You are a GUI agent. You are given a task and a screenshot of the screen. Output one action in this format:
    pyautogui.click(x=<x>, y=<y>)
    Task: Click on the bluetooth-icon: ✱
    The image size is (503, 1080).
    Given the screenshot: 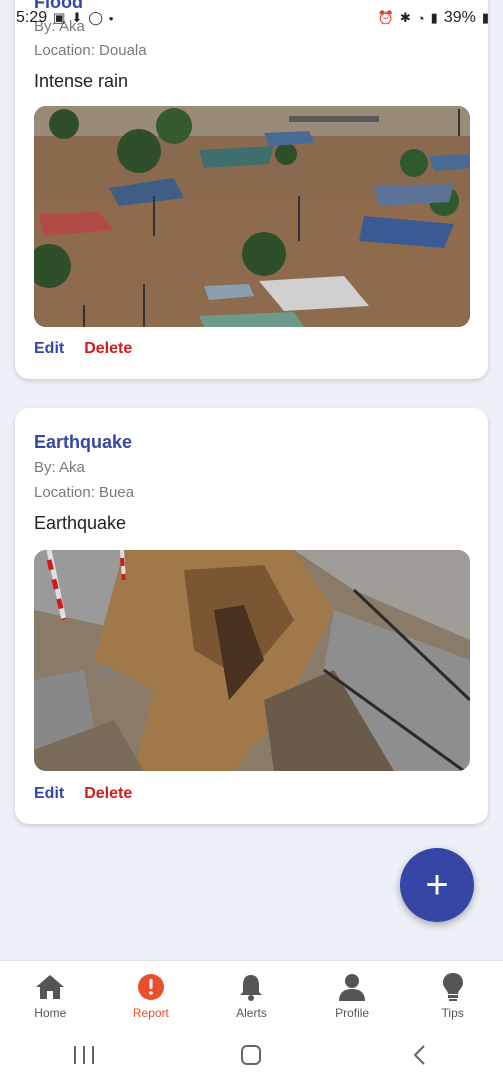 What is the action you would take?
    pyautogui.click(x=405, y=17)
    